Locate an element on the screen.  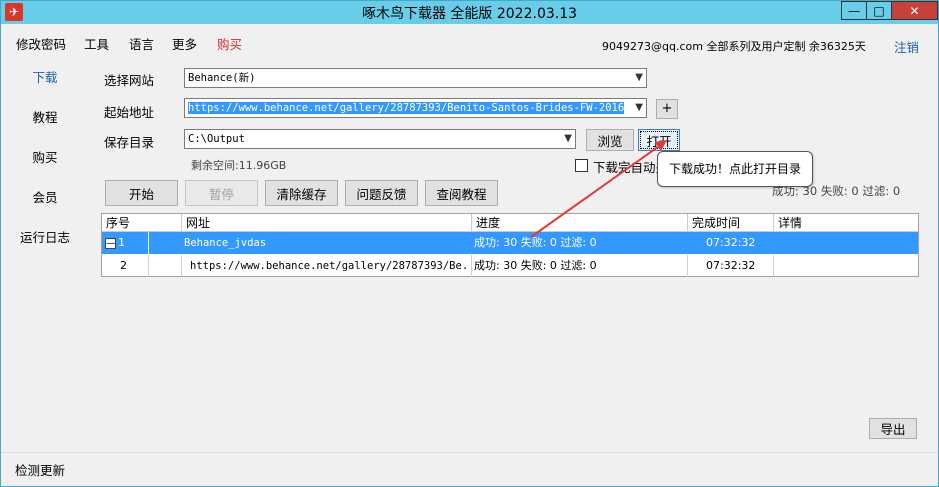
logout-link: 注销 is located at coordinates (906, 46).